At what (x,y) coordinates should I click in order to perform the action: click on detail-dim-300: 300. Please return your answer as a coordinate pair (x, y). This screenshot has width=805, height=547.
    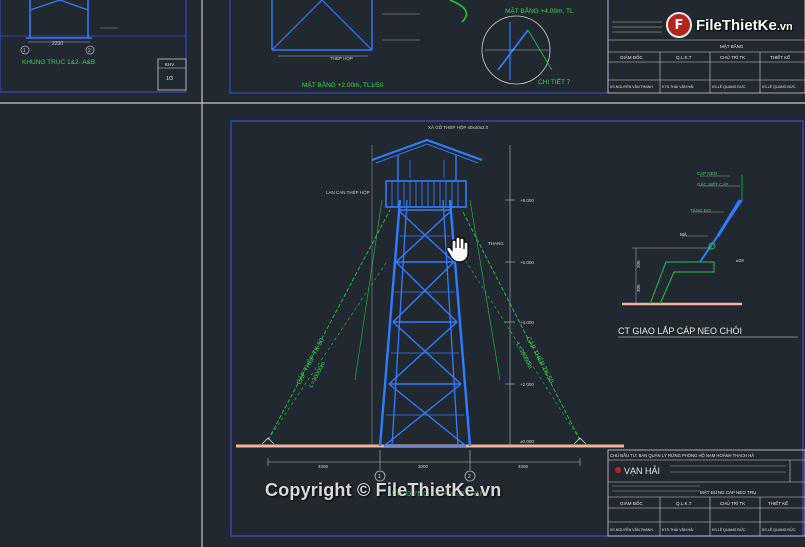
    Looking at the image, I should click on (638, 288).